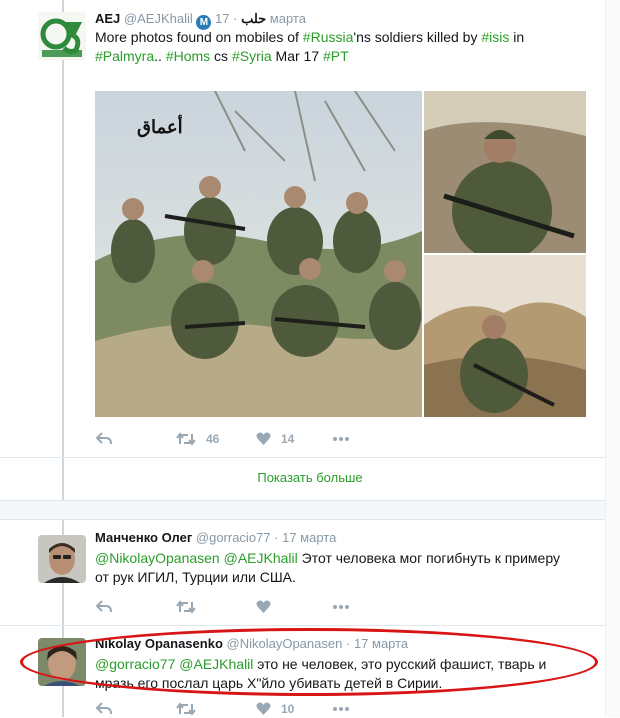  What do you see at coordinates (158, 18) in the screenshot?
I see `user-handle: @AEJKhalil` at bounding box center [158, 18].